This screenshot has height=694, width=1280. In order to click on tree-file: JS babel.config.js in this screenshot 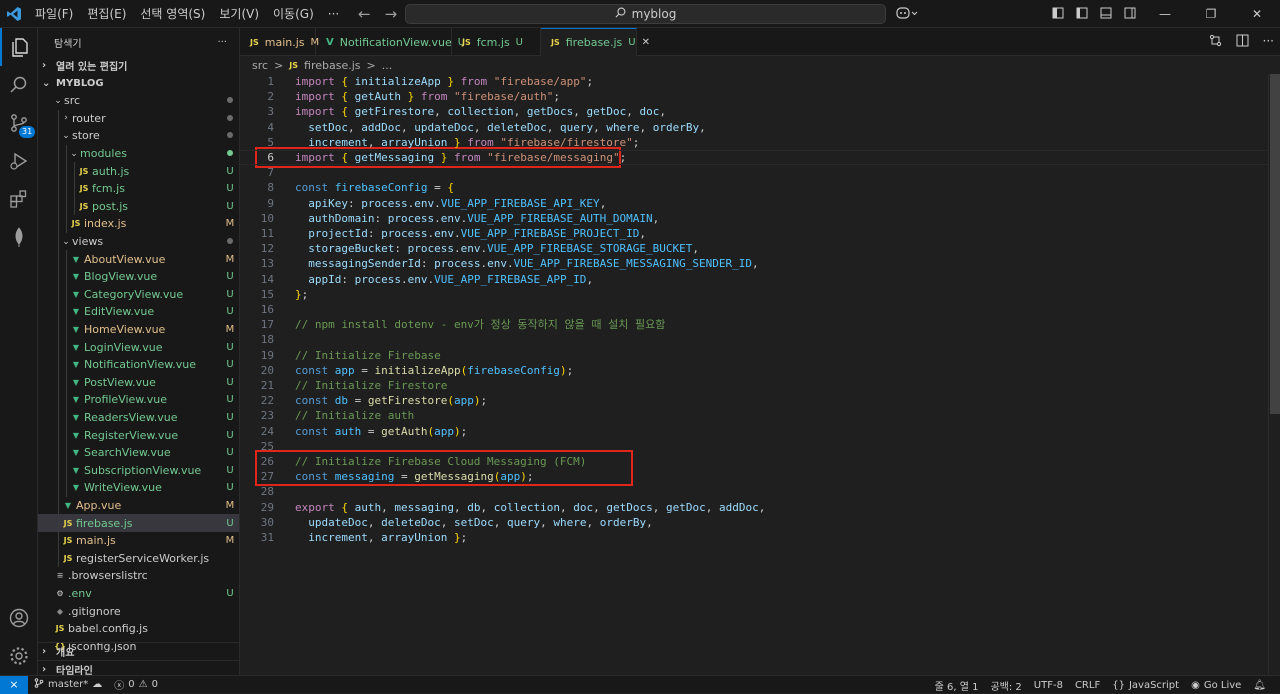, I will do `click(138, 629)`.